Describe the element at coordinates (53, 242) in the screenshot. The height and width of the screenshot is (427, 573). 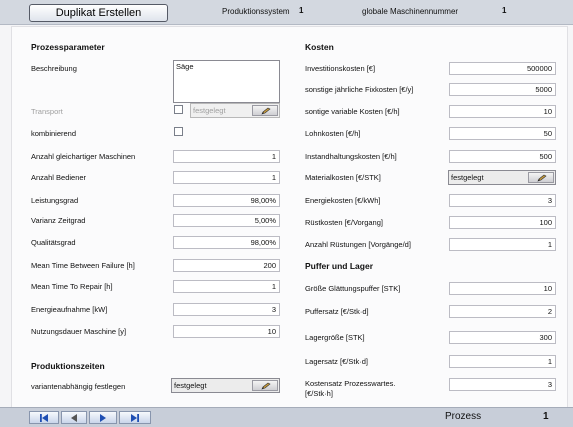
I see `quality-label: Qualitätsgrad` at that location.